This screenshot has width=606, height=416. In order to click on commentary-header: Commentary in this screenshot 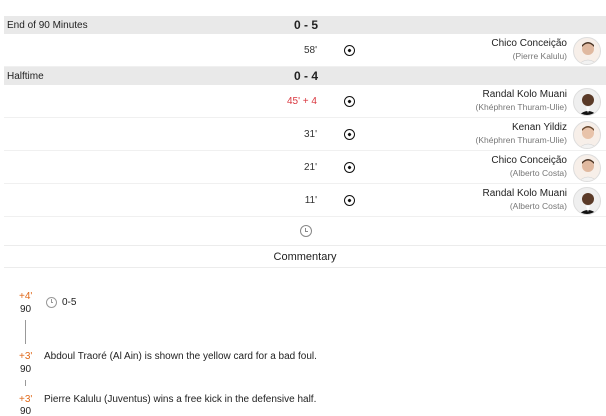, I will do `click(305, 257)`.